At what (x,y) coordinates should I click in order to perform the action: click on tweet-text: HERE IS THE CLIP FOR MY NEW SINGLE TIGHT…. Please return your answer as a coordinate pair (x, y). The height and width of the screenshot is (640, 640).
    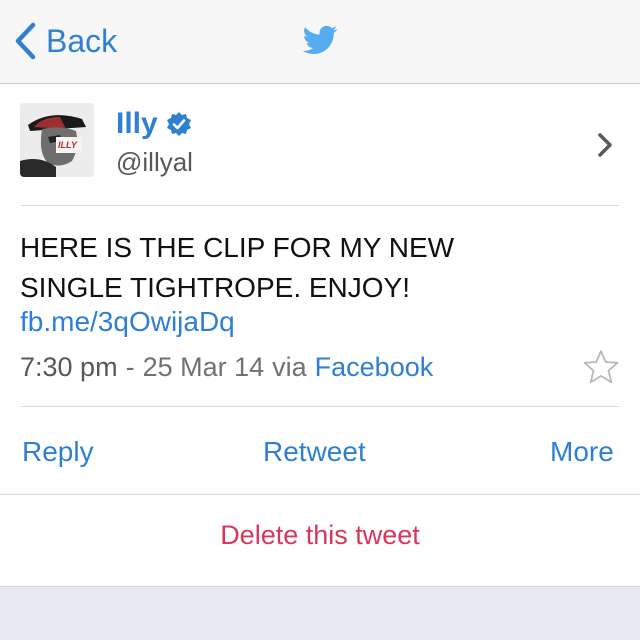
    Looking at the image, I should click on (300, 268).